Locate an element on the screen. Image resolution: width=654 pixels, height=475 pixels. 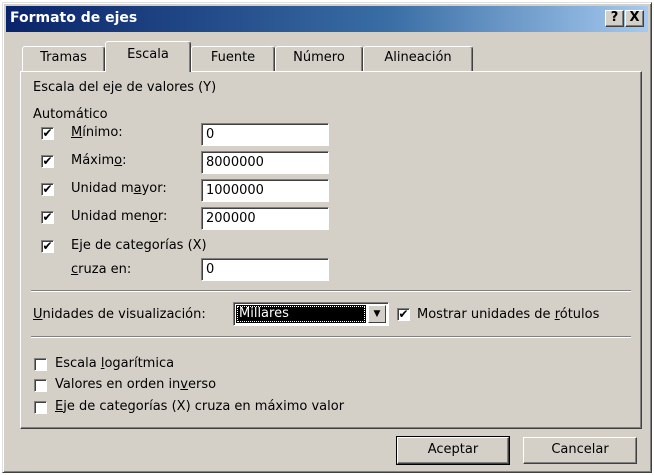
cross-at-label: cruza en: is located at coordinates (101, 269).